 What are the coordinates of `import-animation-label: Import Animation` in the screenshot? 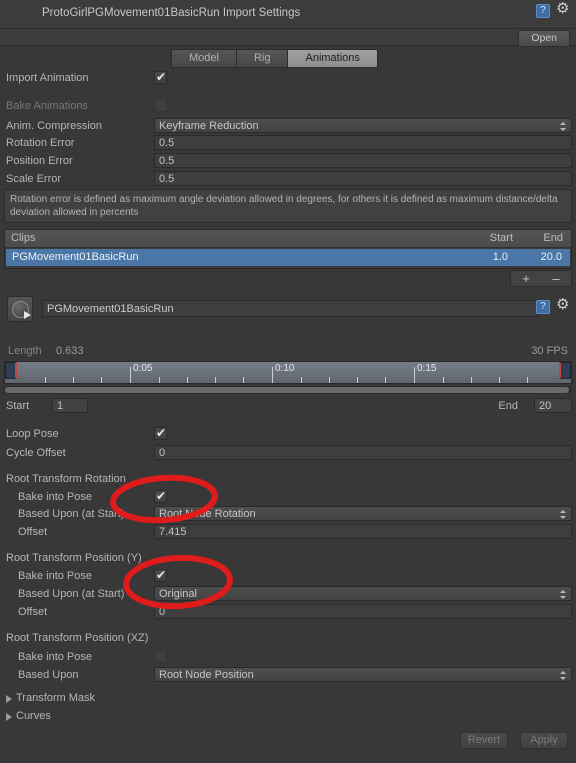 It's located at (47, 78).